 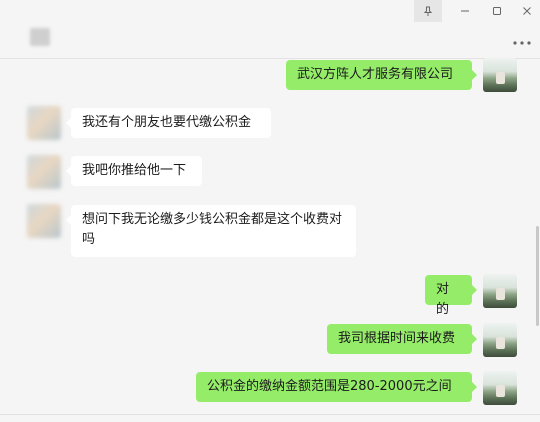 I want to click on message-text: 想问下我无论缴多少钱公积金都是这个收费对吗, so click(x=212, y=229).